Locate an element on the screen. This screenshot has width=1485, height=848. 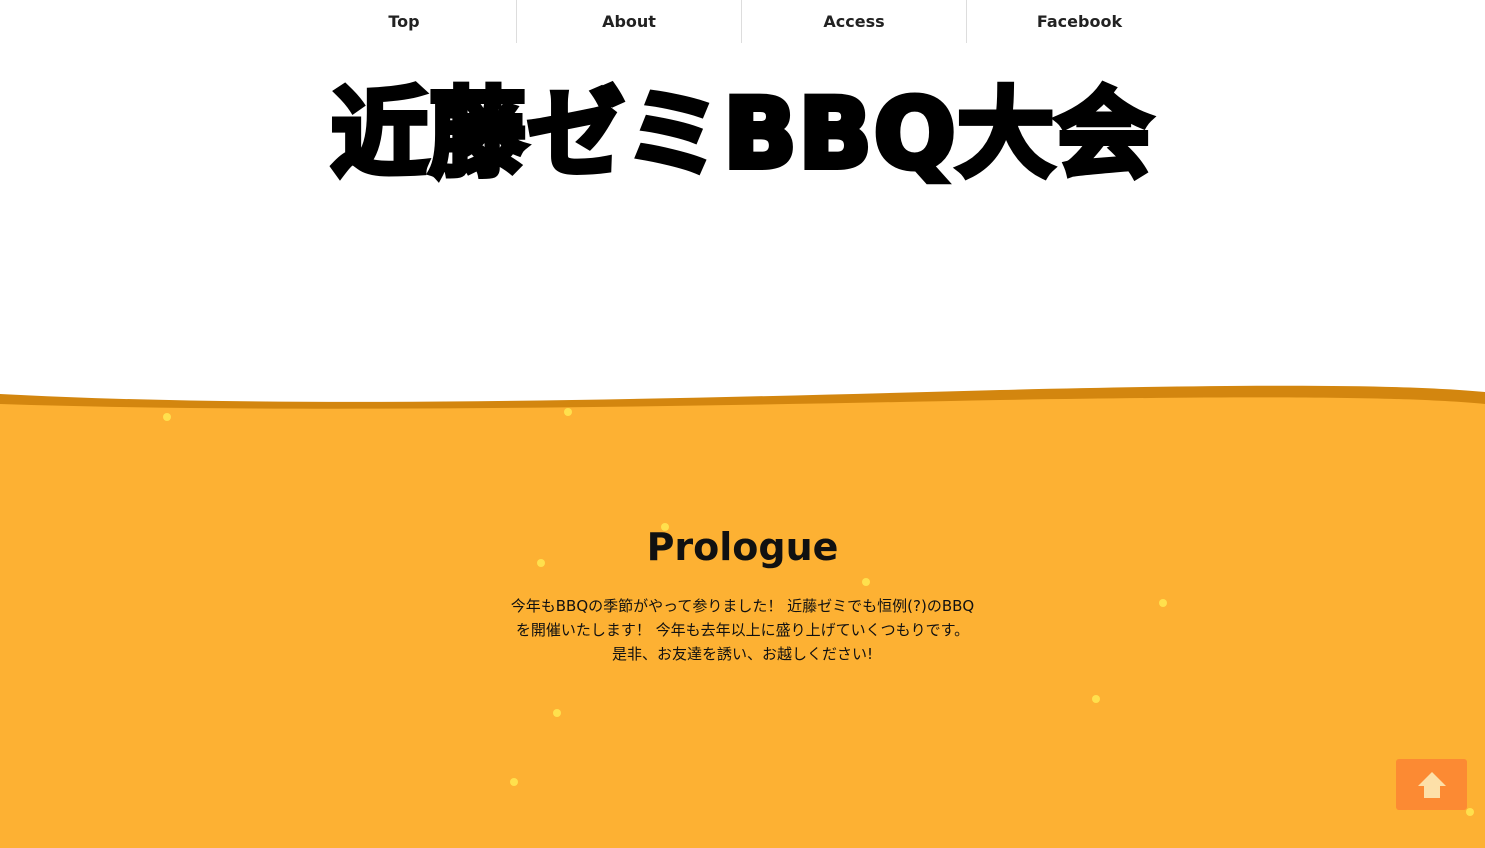
nav-item-facebook: Facebook is located at coordinates (1079, 21).